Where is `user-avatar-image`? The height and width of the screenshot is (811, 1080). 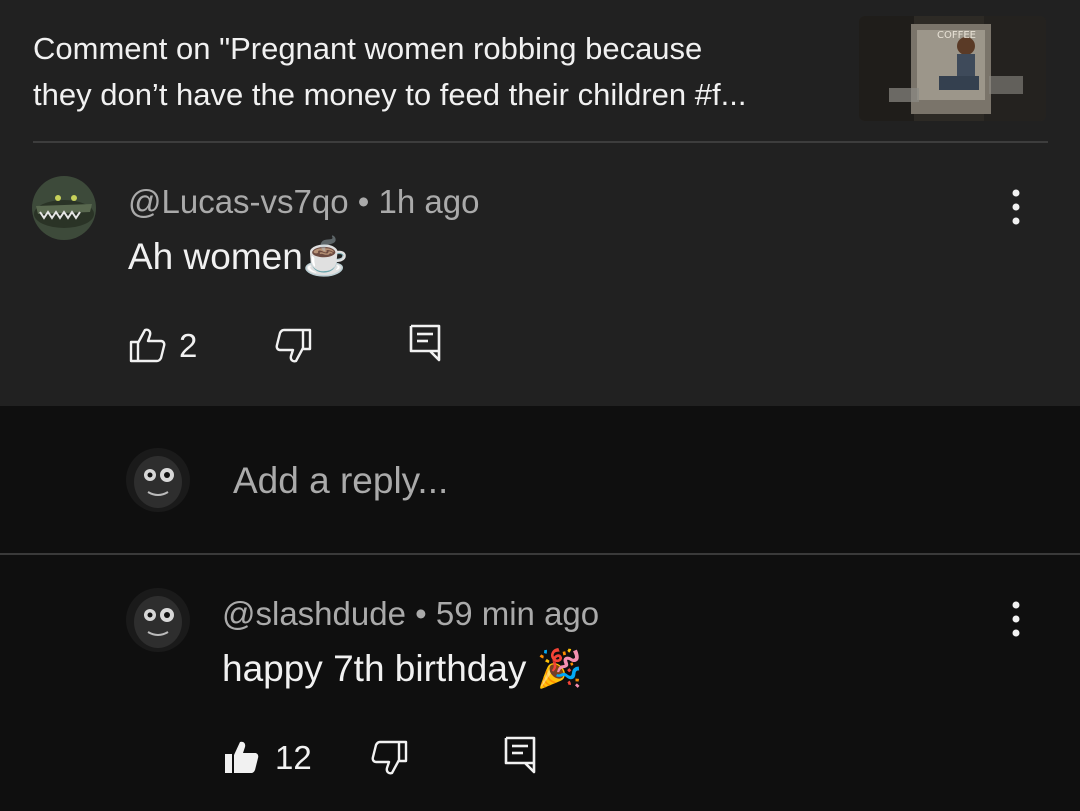
user-avatar-image is located at coordinates (158, 480).